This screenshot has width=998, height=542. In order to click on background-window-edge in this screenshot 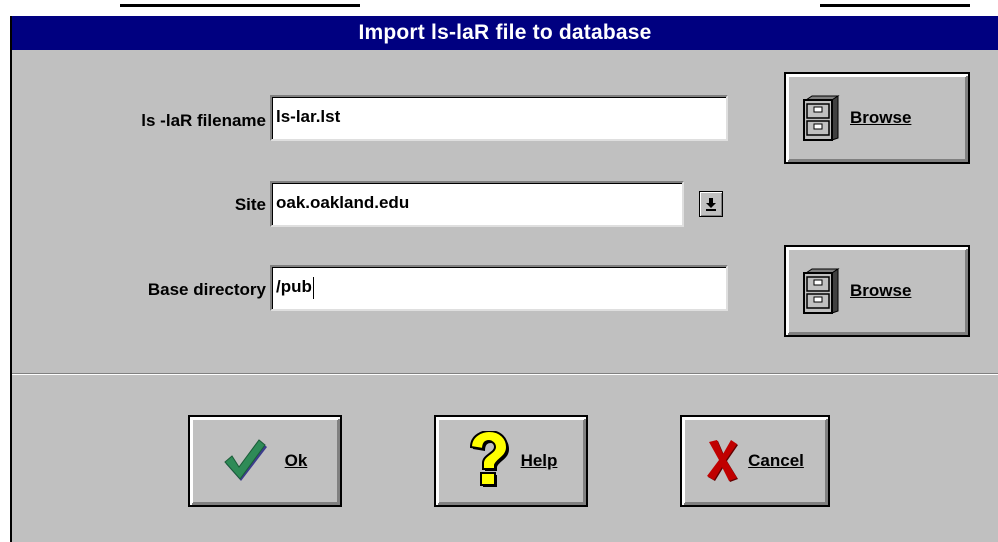, I will do `click(499, 8)`.